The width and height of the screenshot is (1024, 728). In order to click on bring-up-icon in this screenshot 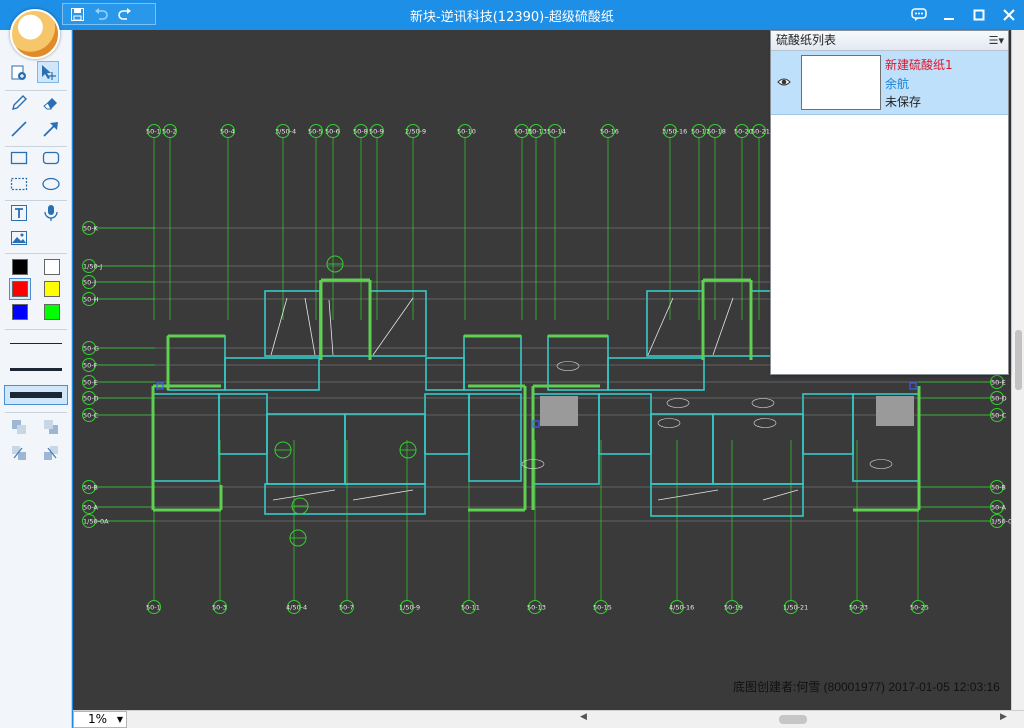, I will do `click(19, 453)`.